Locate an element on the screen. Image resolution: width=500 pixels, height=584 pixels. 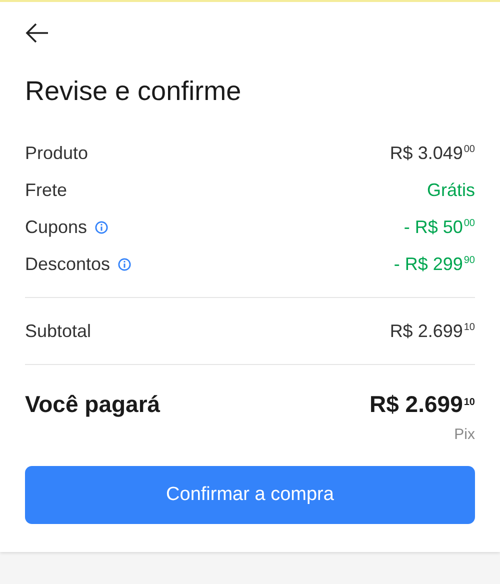
summary-value: - R$ 299$^{90}$ is located at coordinates (434, 264).